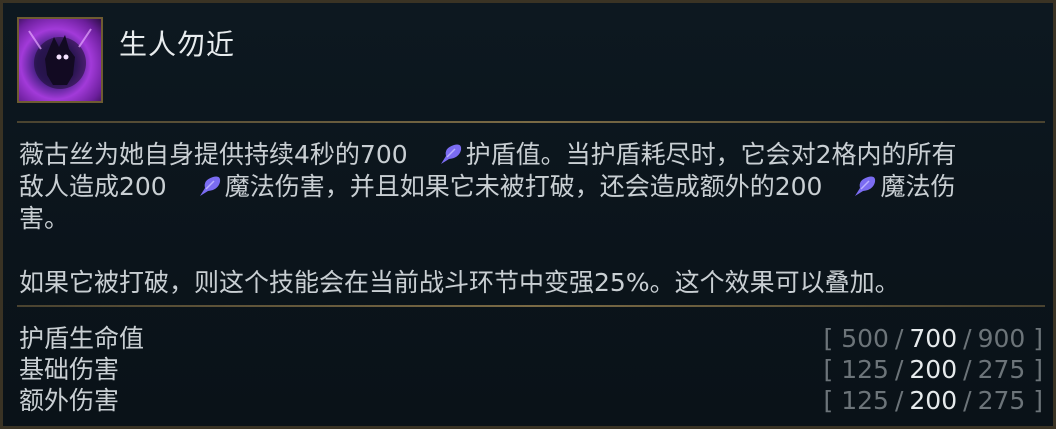 This screenshot has width=1056, height=429. I want to click on desc-text: 薇古丝为她自身提供持续4秒的700, so click(213, 154).